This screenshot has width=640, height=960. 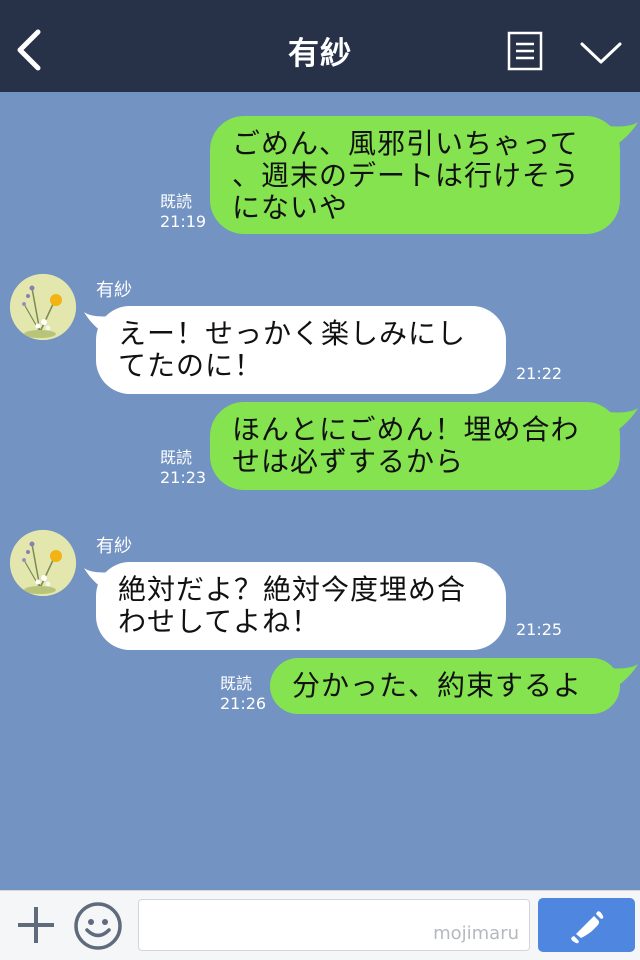 I want to click on received-message: 絶対だよ？絶対今度埋め合 わせしてよね！, so click(x=301, y=606).